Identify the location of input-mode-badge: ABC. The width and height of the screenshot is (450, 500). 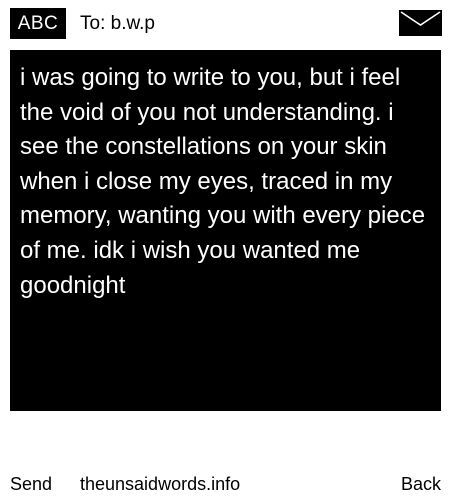
(38, 23).